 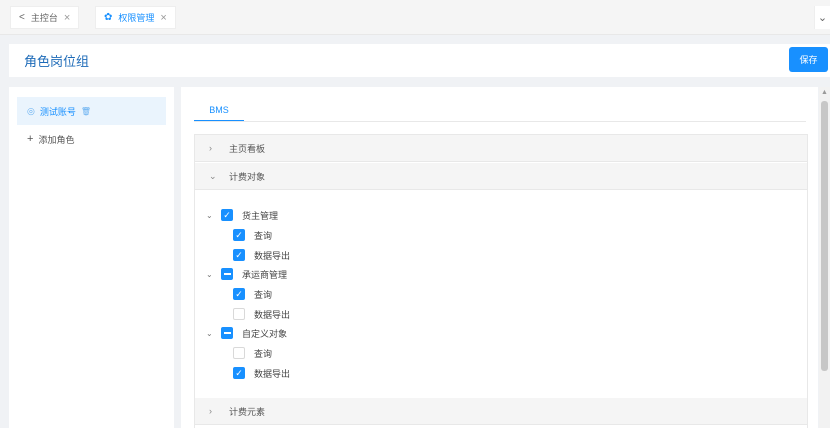 I want to click on share-icon: <, so click(x=22, y=17).